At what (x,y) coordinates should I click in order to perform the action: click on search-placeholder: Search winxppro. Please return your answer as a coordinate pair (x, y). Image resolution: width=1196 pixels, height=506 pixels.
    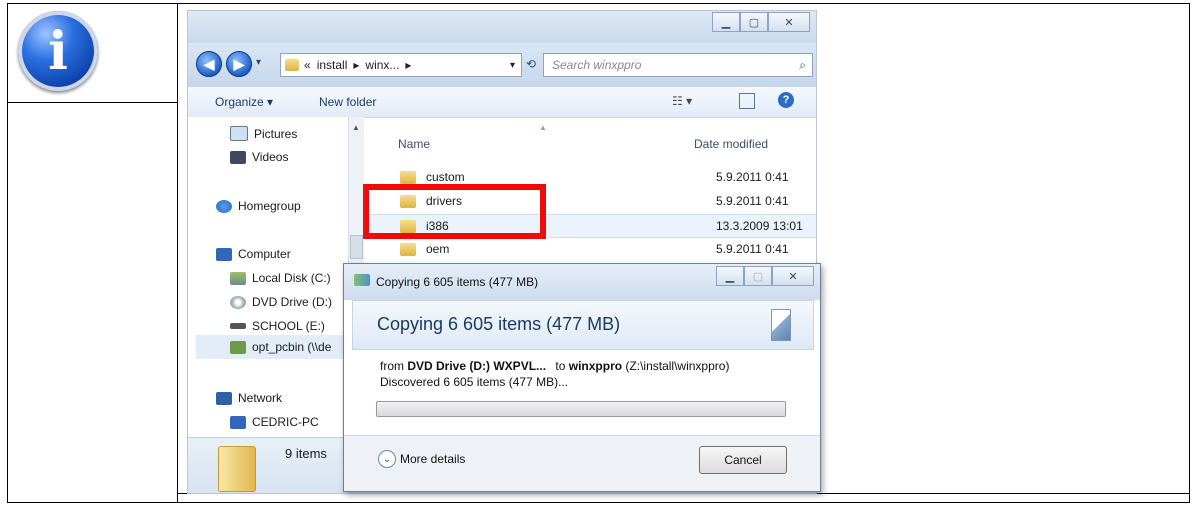
    Looking at the image, I should click on (597, 65).